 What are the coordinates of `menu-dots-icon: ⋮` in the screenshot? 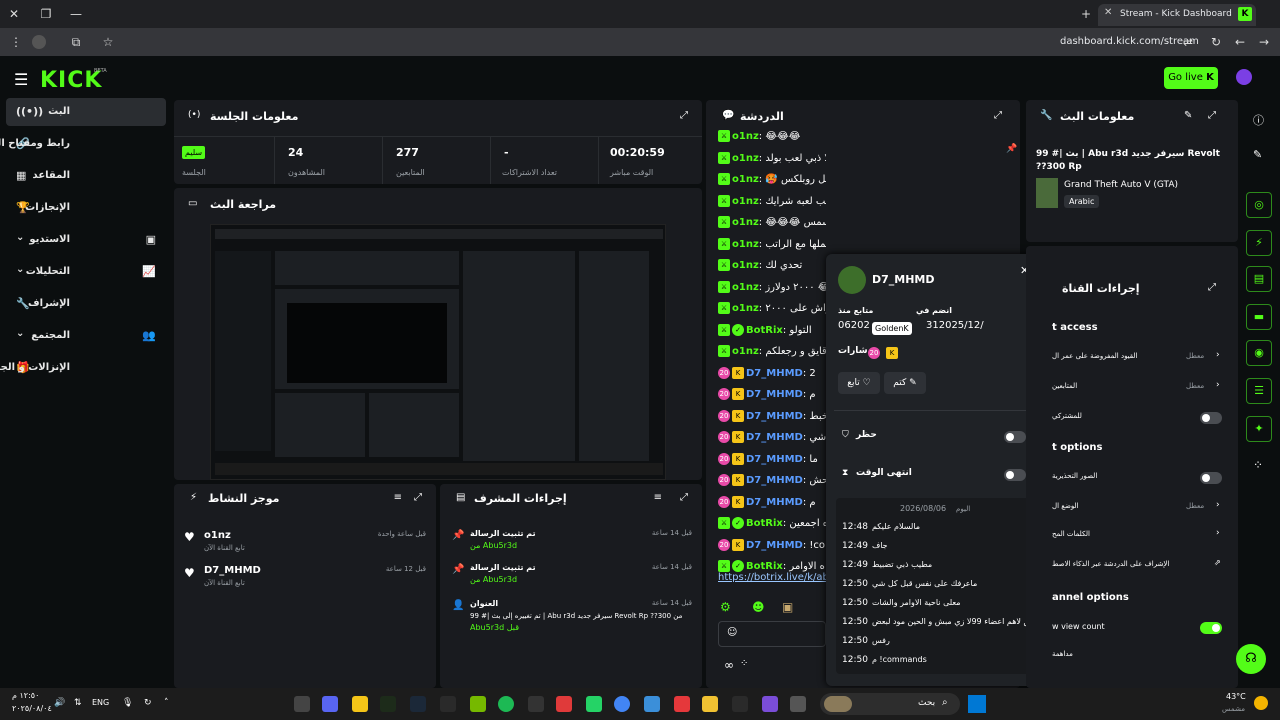 It's located at (16, 42).